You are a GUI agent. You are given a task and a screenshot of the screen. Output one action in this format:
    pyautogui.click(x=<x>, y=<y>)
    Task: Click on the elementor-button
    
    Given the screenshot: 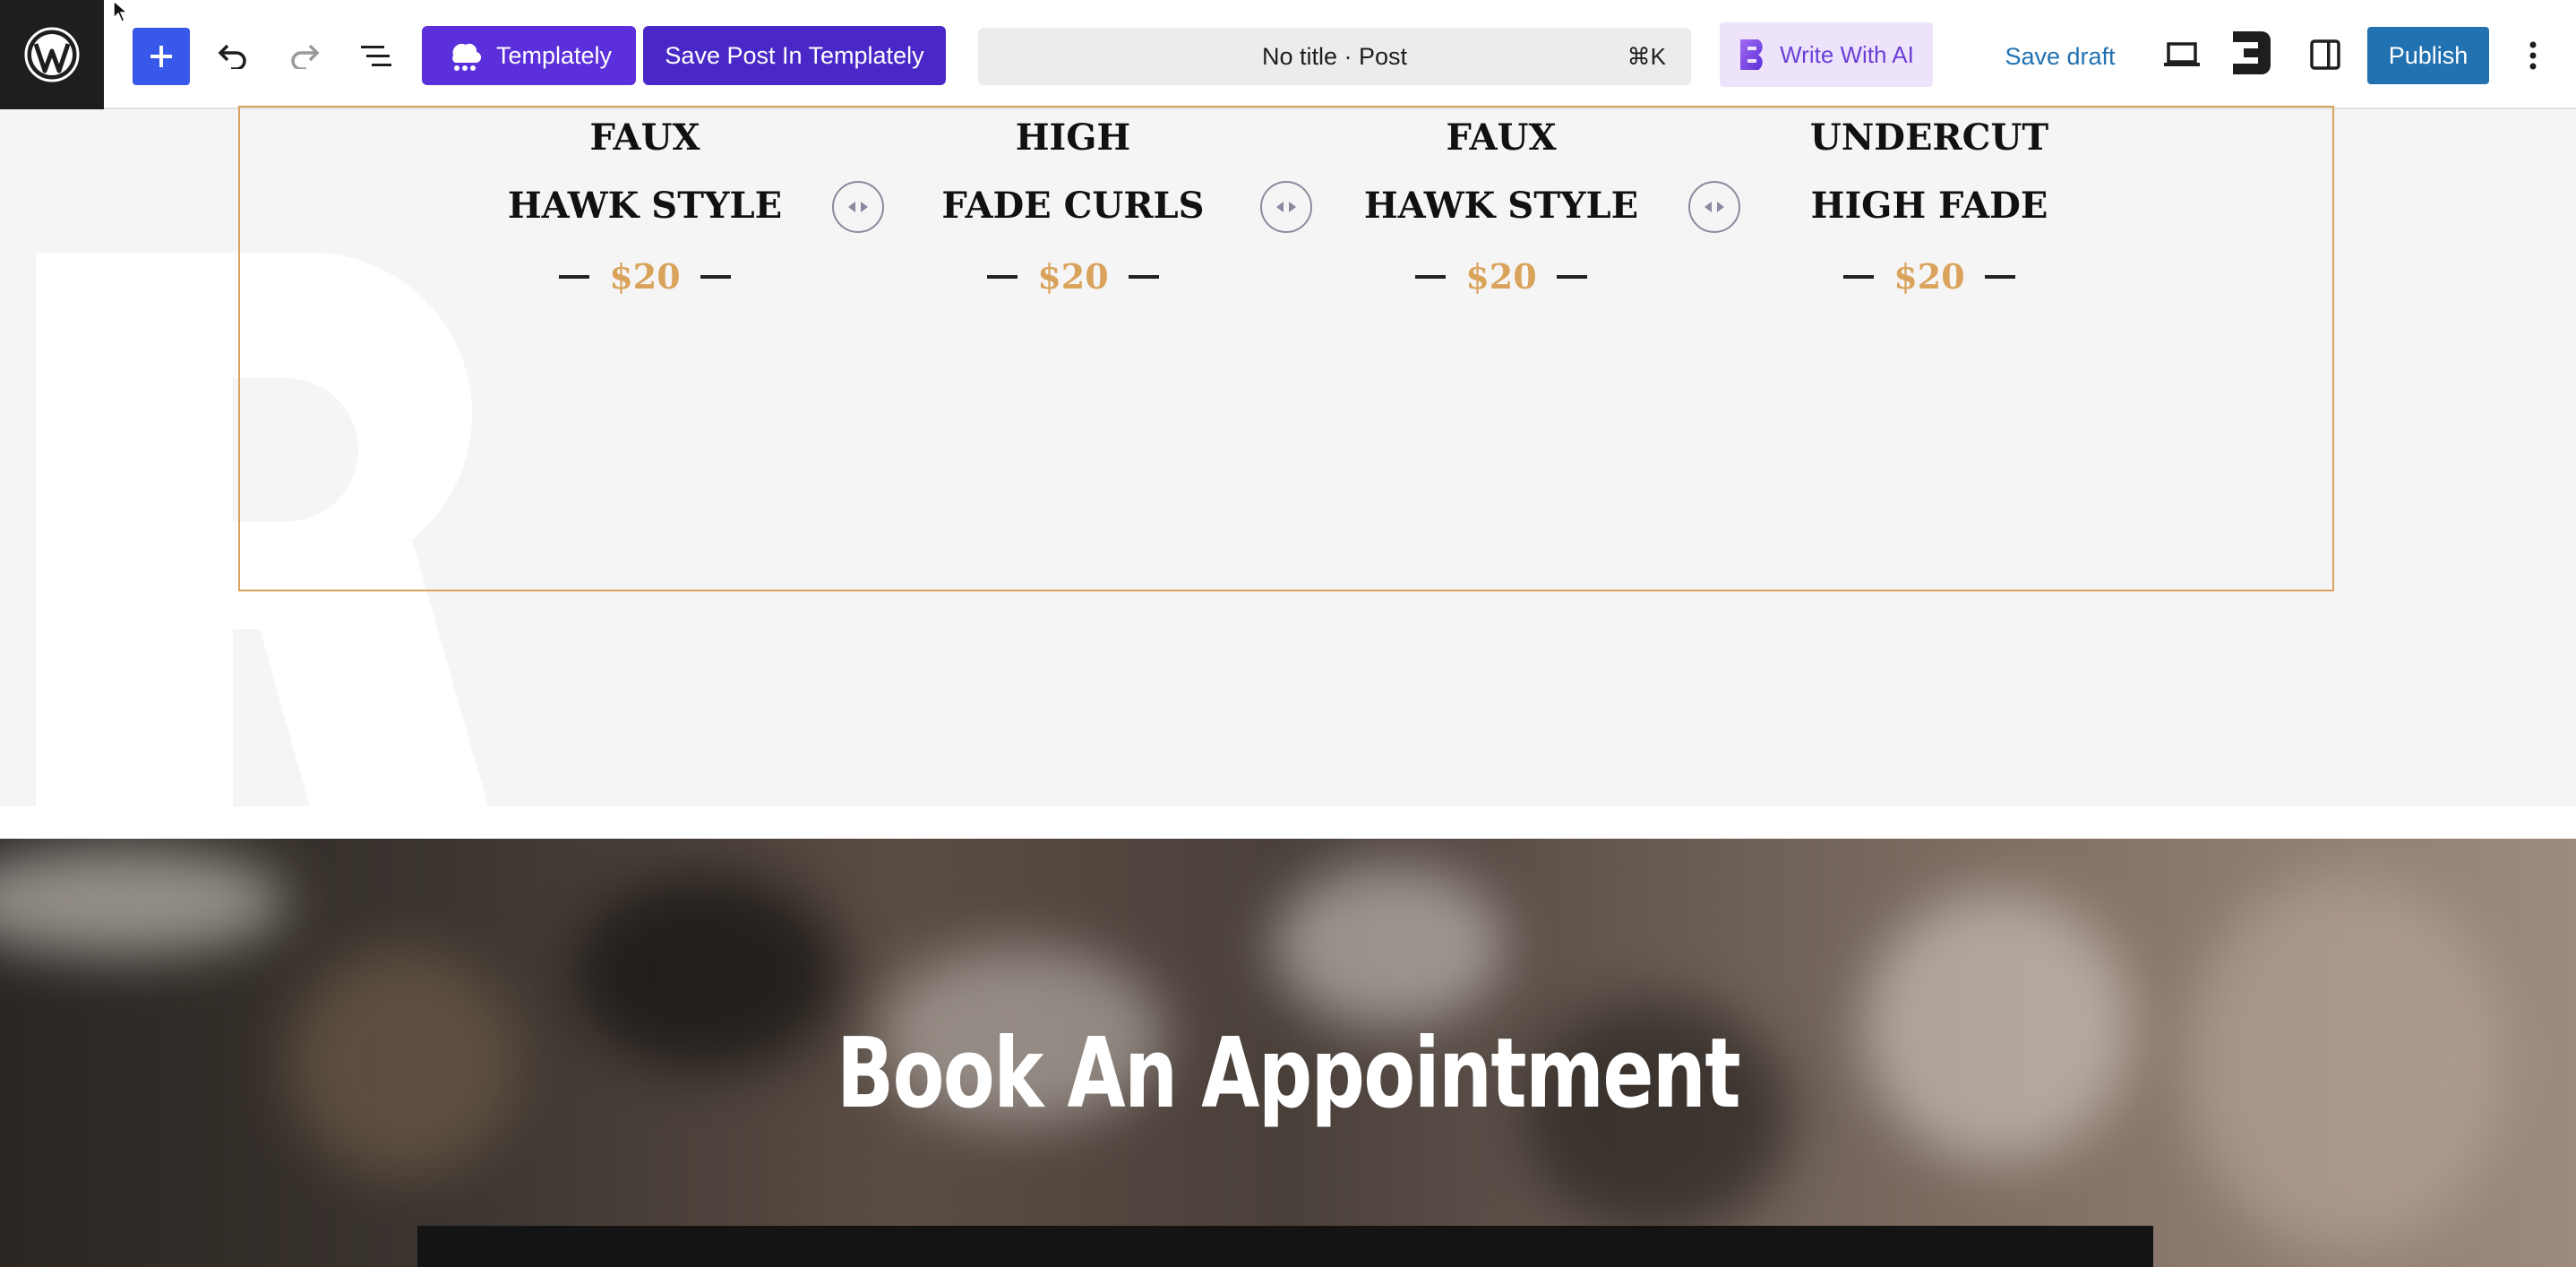 What is the action you would take?
    pyautogui.click(x=2252, y=53)
    